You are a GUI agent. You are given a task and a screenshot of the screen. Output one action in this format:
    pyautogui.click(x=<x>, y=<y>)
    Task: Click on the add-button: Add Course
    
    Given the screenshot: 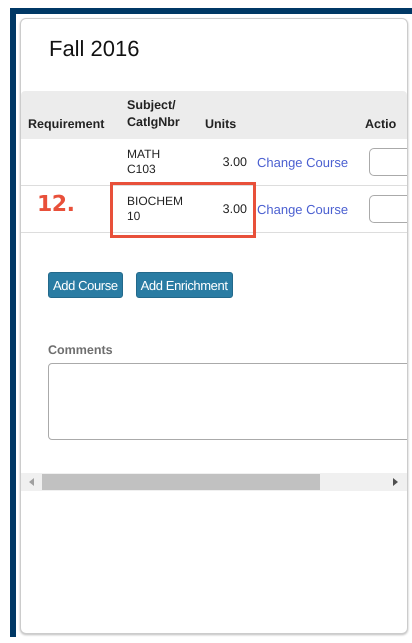 What is the action you would take?
    pyautogui.click(x=85, y=285)
    